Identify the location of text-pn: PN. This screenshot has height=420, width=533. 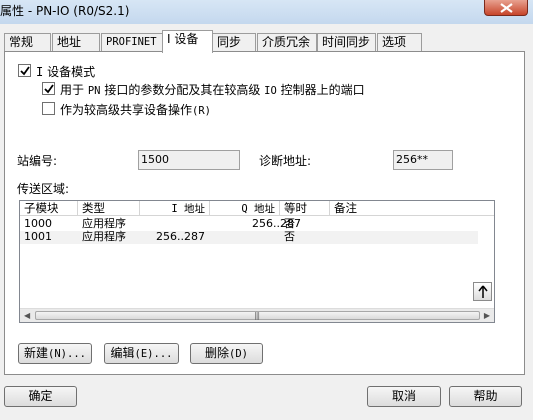
(94, 91).